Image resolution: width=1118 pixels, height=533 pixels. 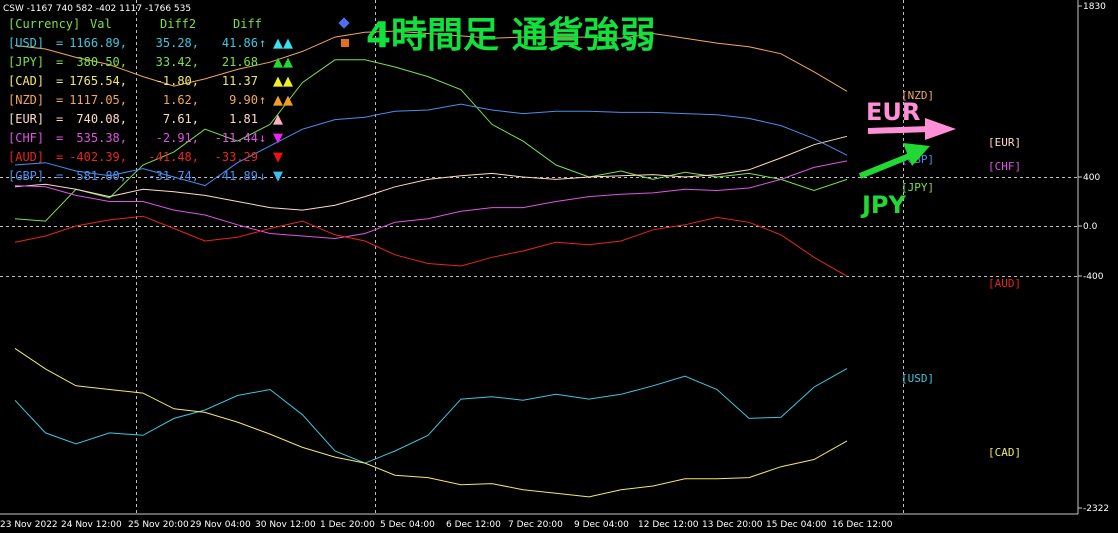 I want to click on x-tick-label-12: 15 Dec 04:00, so click(x=796, y=525).